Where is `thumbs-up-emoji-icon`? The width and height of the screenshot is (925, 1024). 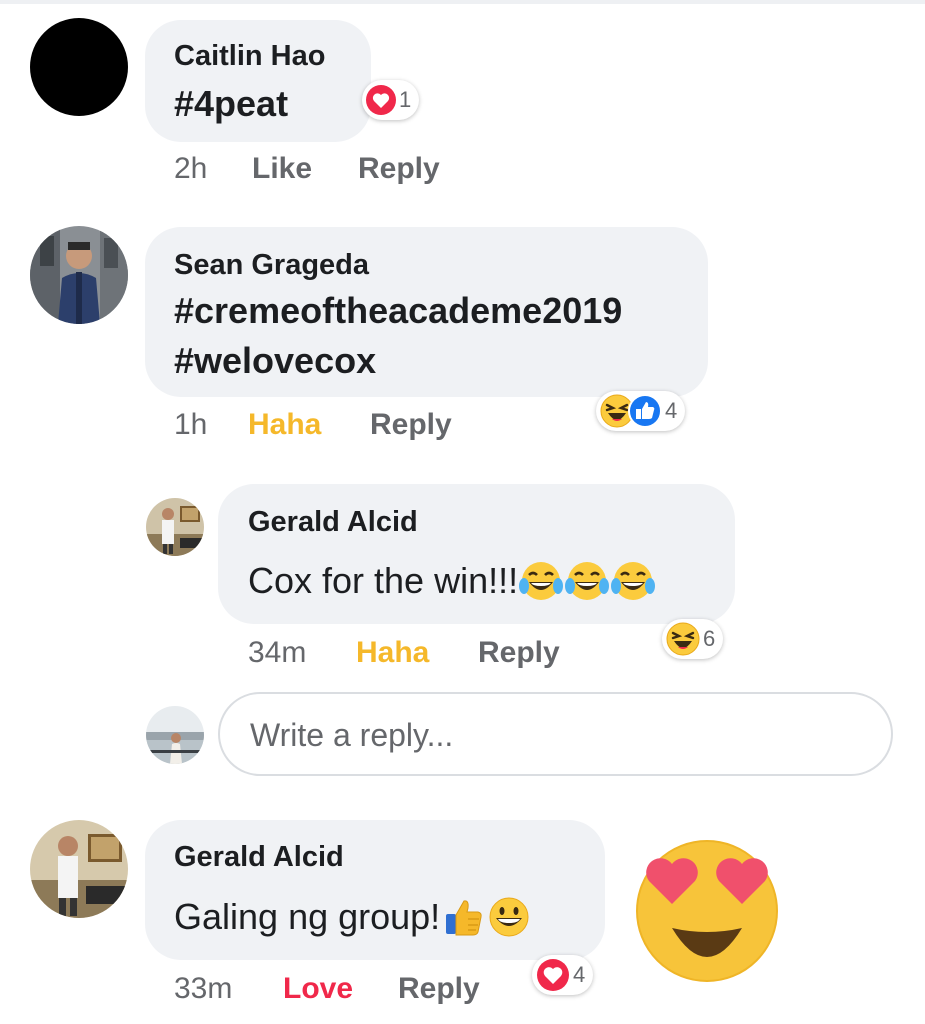
thumbs-up-emoji-icon is located at coordinates (463, 917).